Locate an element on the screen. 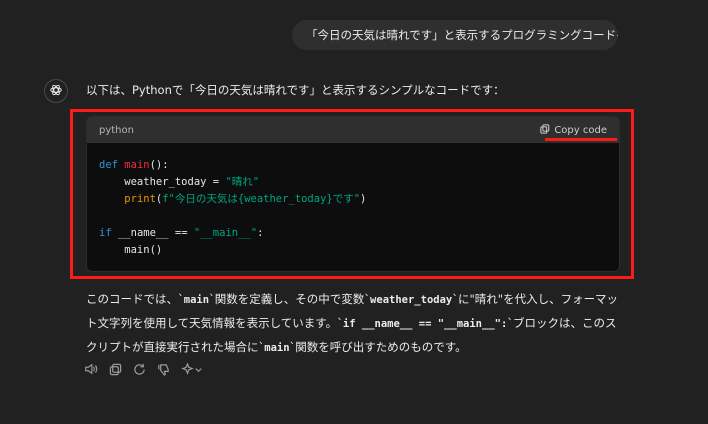  code-token: __name__ == is located at coordinates (152, 233).